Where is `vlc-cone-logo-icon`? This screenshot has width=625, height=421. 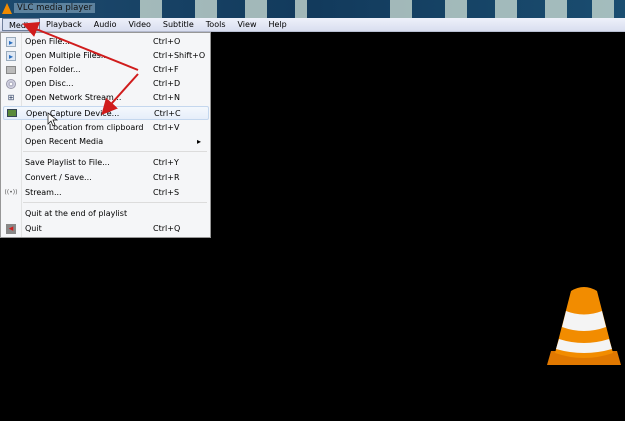 vlc-cone-logo-icon is located at coordinates (584, 326).